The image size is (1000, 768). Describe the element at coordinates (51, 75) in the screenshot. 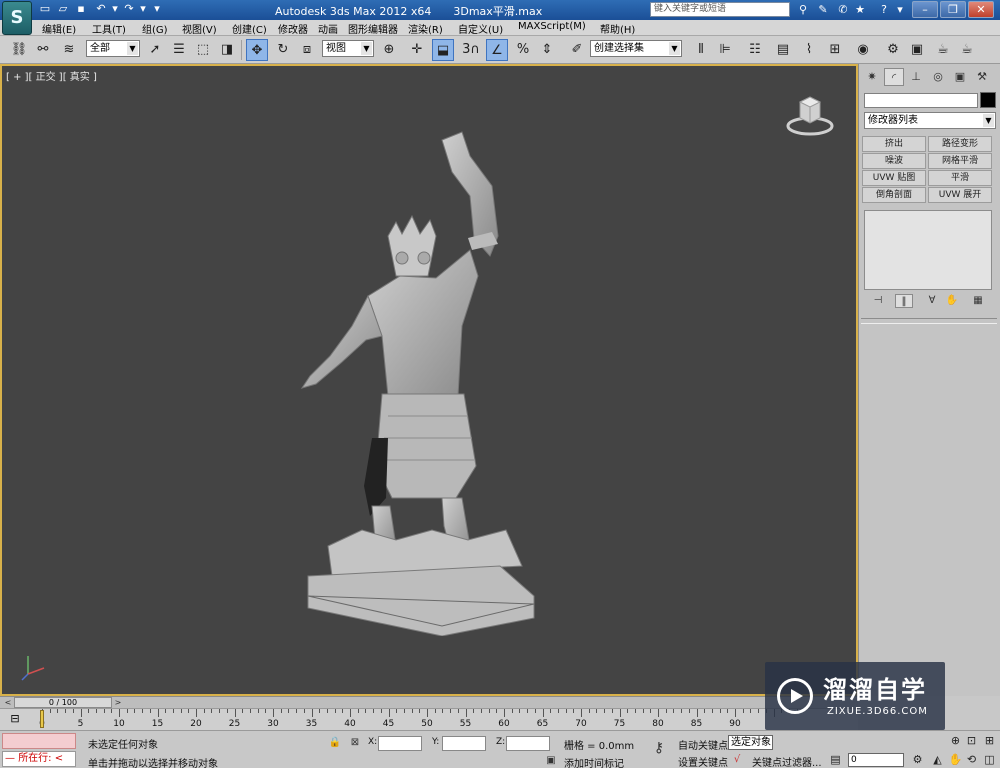

I see `viewport-label: [ + ][ 正交 ][ 真实 ]` at that location.